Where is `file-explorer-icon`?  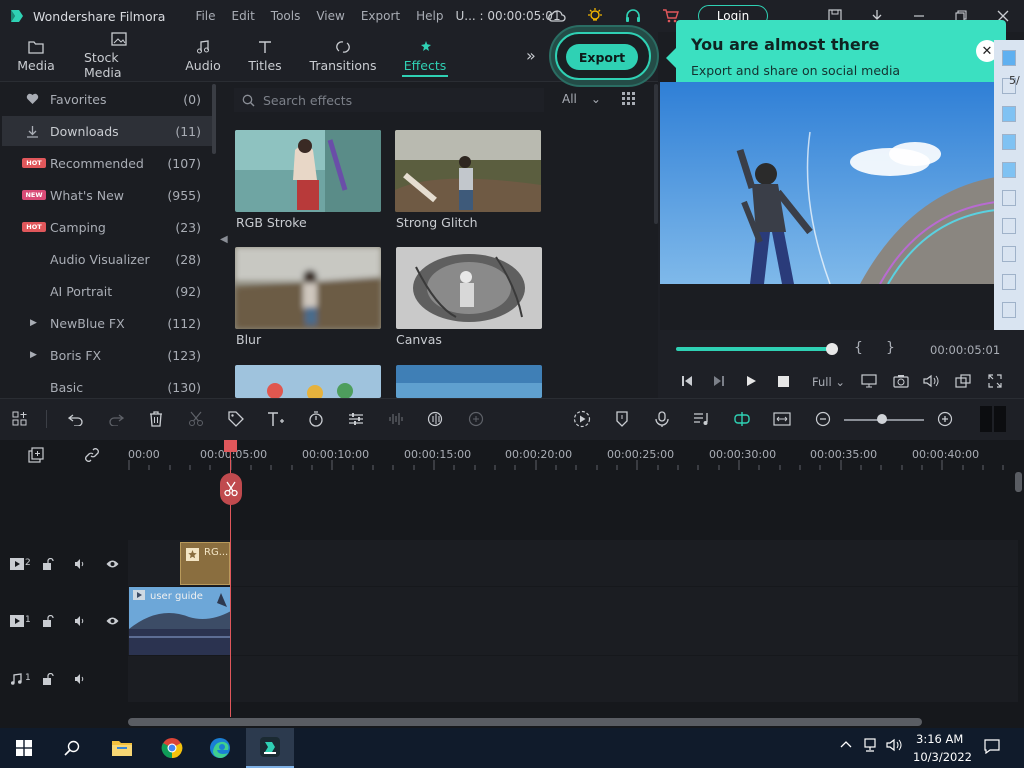
file-explorer-icon is located at coordinates (122, 748).